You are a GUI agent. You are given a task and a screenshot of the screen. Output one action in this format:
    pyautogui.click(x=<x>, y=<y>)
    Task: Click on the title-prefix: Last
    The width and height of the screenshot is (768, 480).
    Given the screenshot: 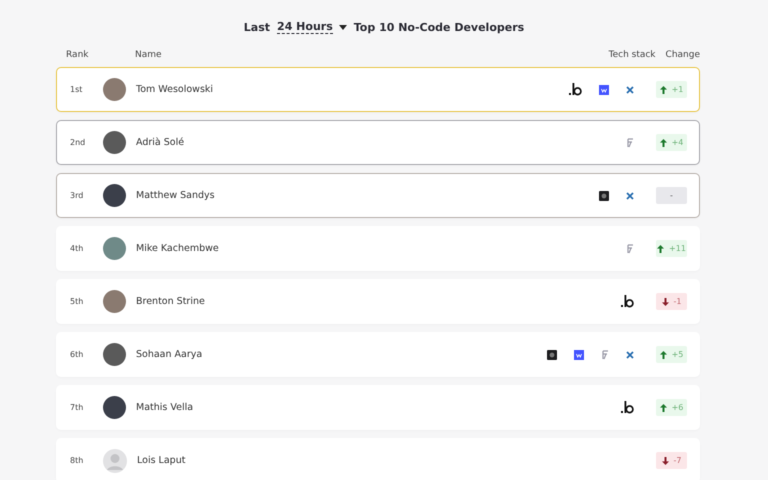 What is the action you would take?
    pyautogui.click(x=257, y=27)
    